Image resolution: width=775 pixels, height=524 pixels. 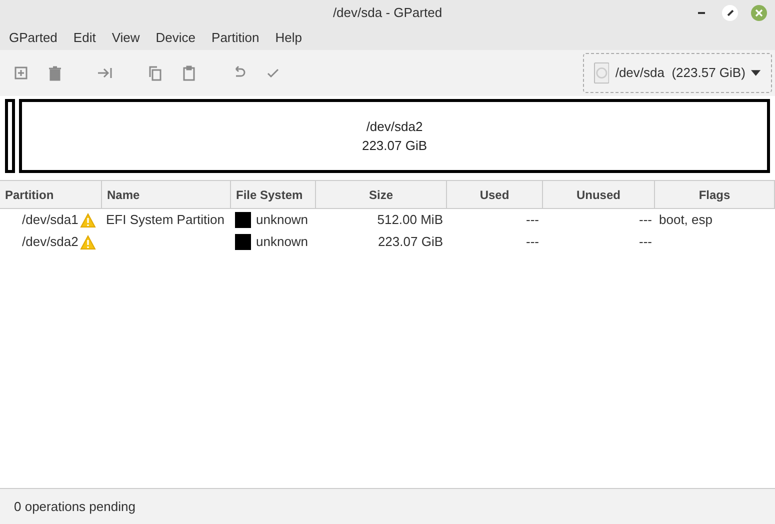 I want to click on column-header: Flags, so click(x=715, y=194).